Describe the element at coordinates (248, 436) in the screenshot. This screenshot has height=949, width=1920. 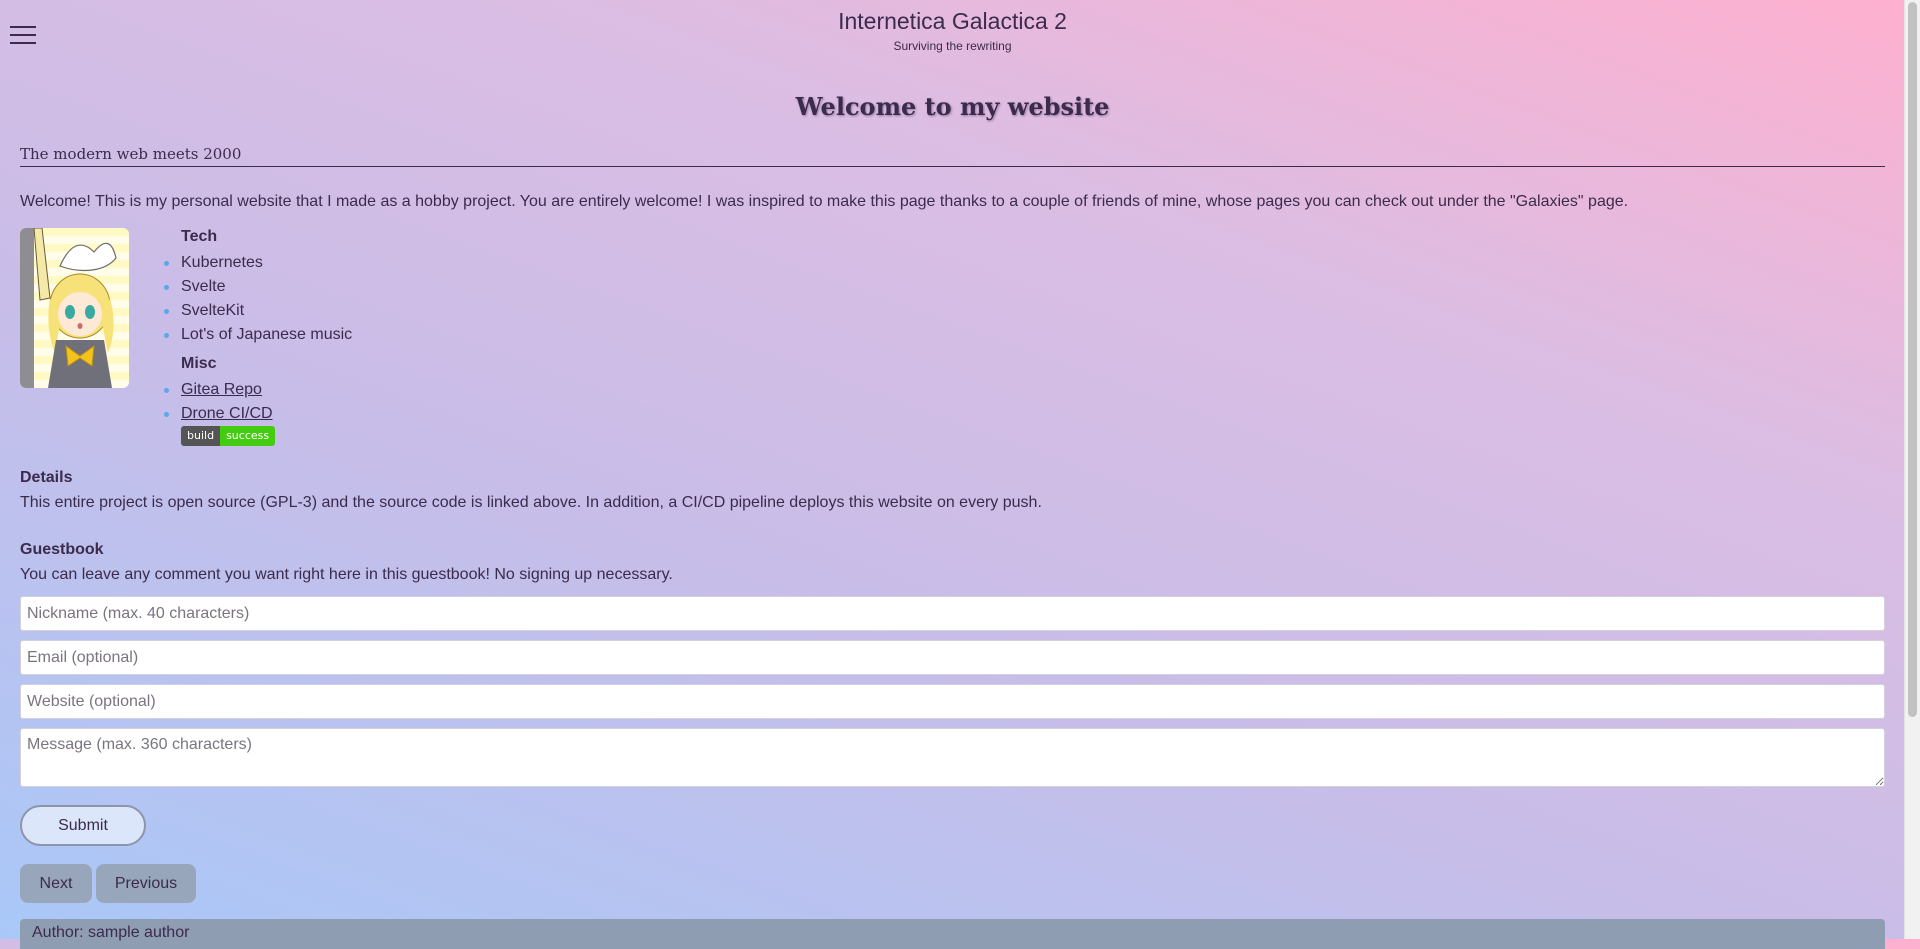
I see `badge-status: success` at that location.